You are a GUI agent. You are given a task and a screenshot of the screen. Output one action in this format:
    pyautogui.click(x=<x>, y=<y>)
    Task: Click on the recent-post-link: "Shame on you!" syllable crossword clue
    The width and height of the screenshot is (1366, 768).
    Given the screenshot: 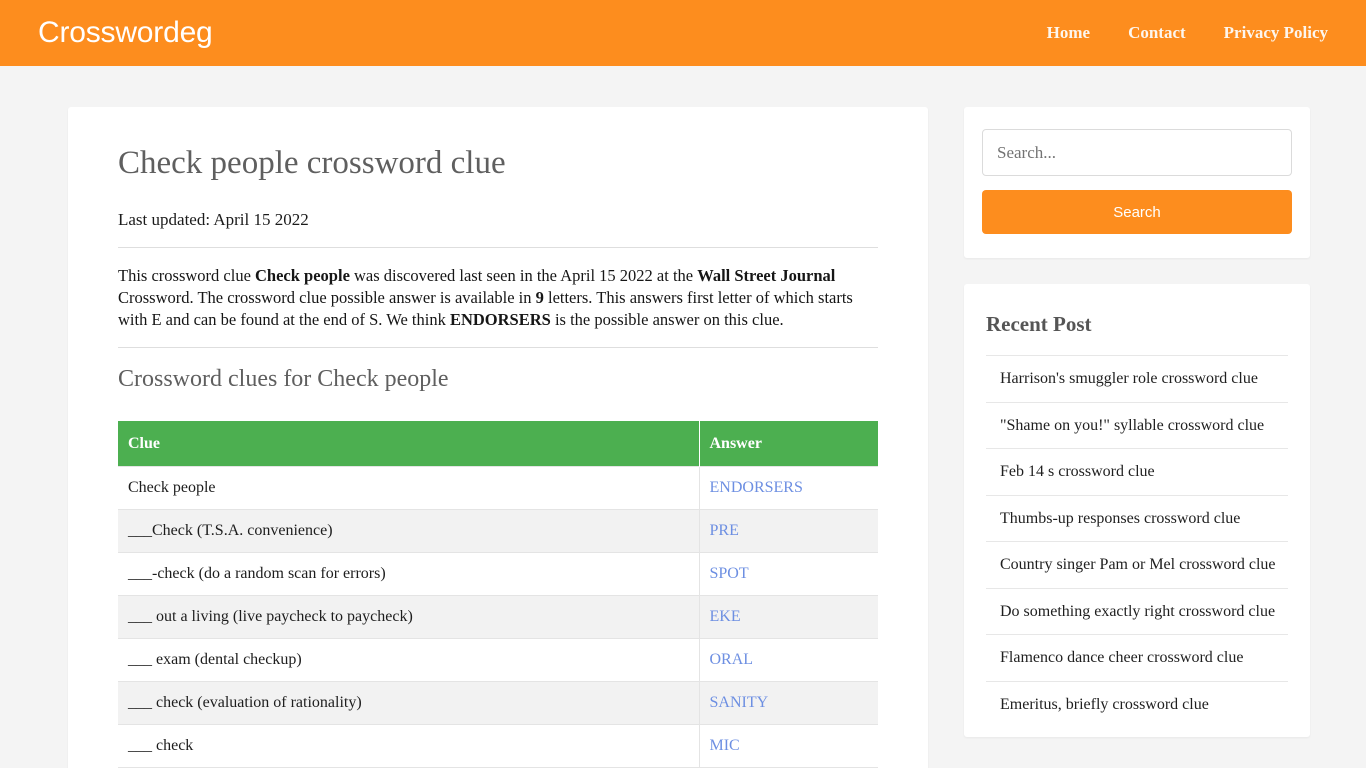 What is the action you would take?
    pyautogui.click(x=1137, y=426)
    